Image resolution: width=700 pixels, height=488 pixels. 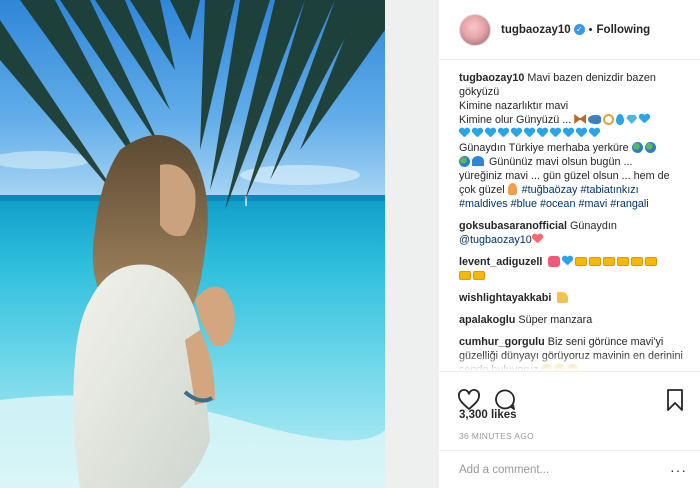 What do you see at coordinates (595, 119) in the screenshot?
I see `fish-icon` at bounding box center [595, 119].